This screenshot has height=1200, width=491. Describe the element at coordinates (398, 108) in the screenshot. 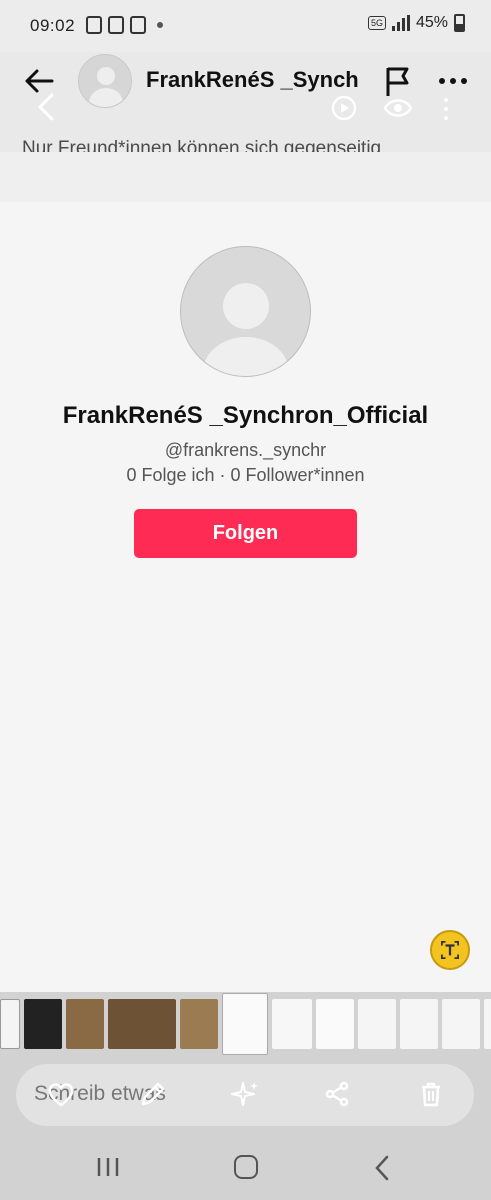

I see `eye-icon` at that location.